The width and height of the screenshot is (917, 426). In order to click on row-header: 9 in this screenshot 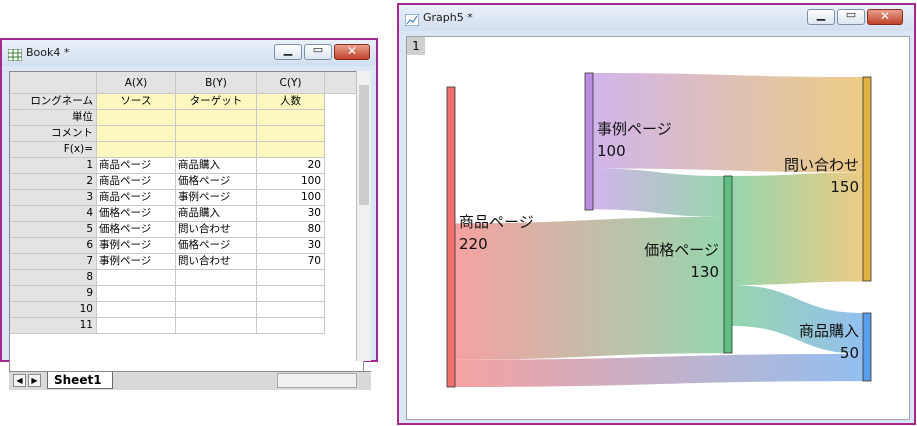, I will do `click(53, 294)`.